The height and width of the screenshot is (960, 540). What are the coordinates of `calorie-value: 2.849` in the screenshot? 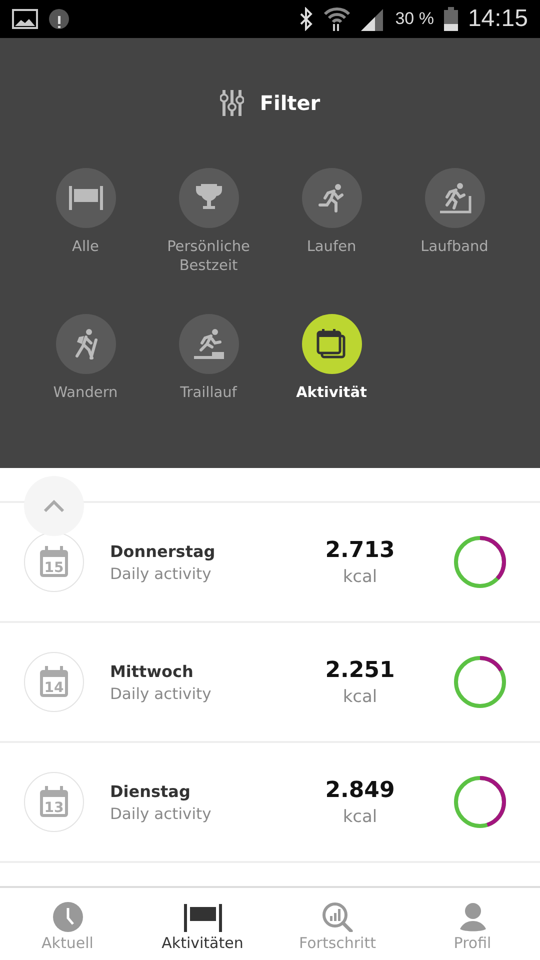 It's located at (360, 790).